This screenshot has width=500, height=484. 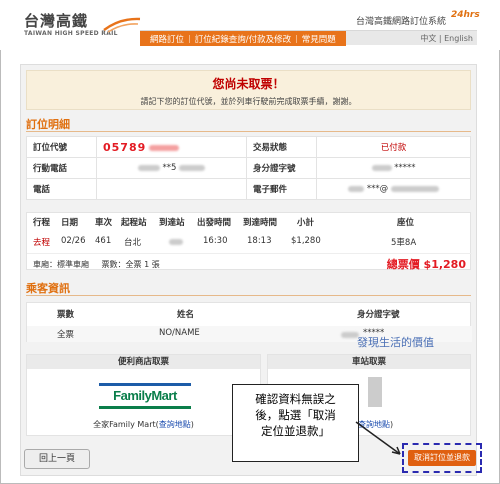 What do you see at coordinates (176, 242) in the screenshot?
I see `redacted-destination` at bounding box center [176, 242].